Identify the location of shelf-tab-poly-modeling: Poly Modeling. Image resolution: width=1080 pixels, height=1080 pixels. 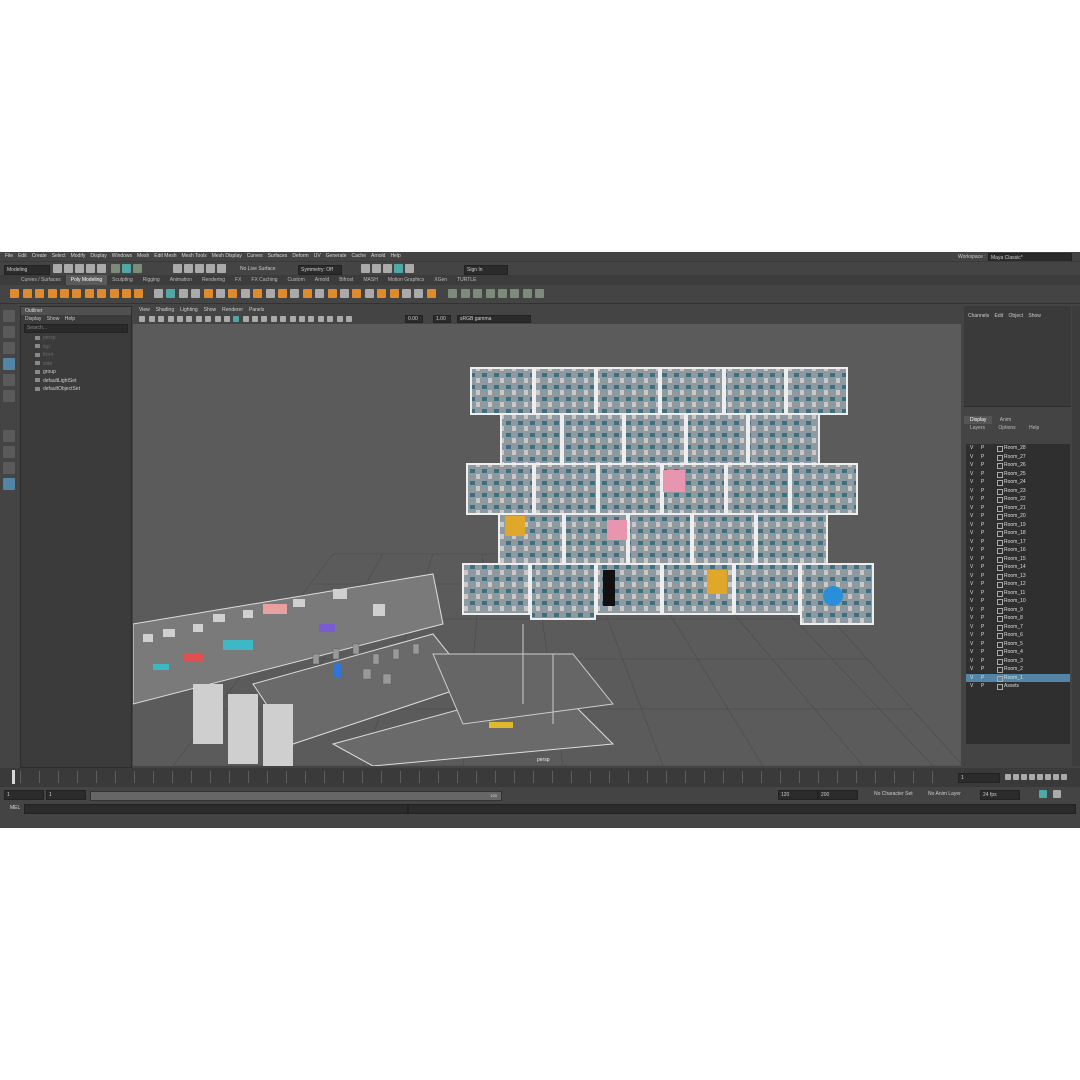
(86, 280).